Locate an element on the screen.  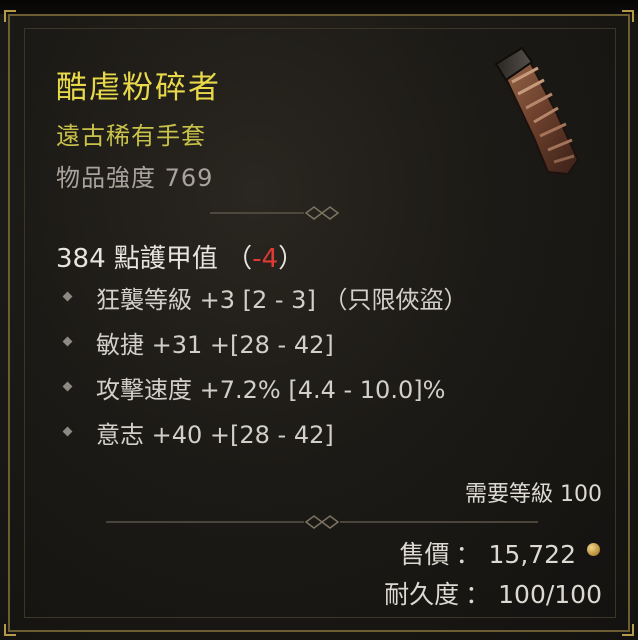
durability-colon: ： is located at coordinates (478, 594).